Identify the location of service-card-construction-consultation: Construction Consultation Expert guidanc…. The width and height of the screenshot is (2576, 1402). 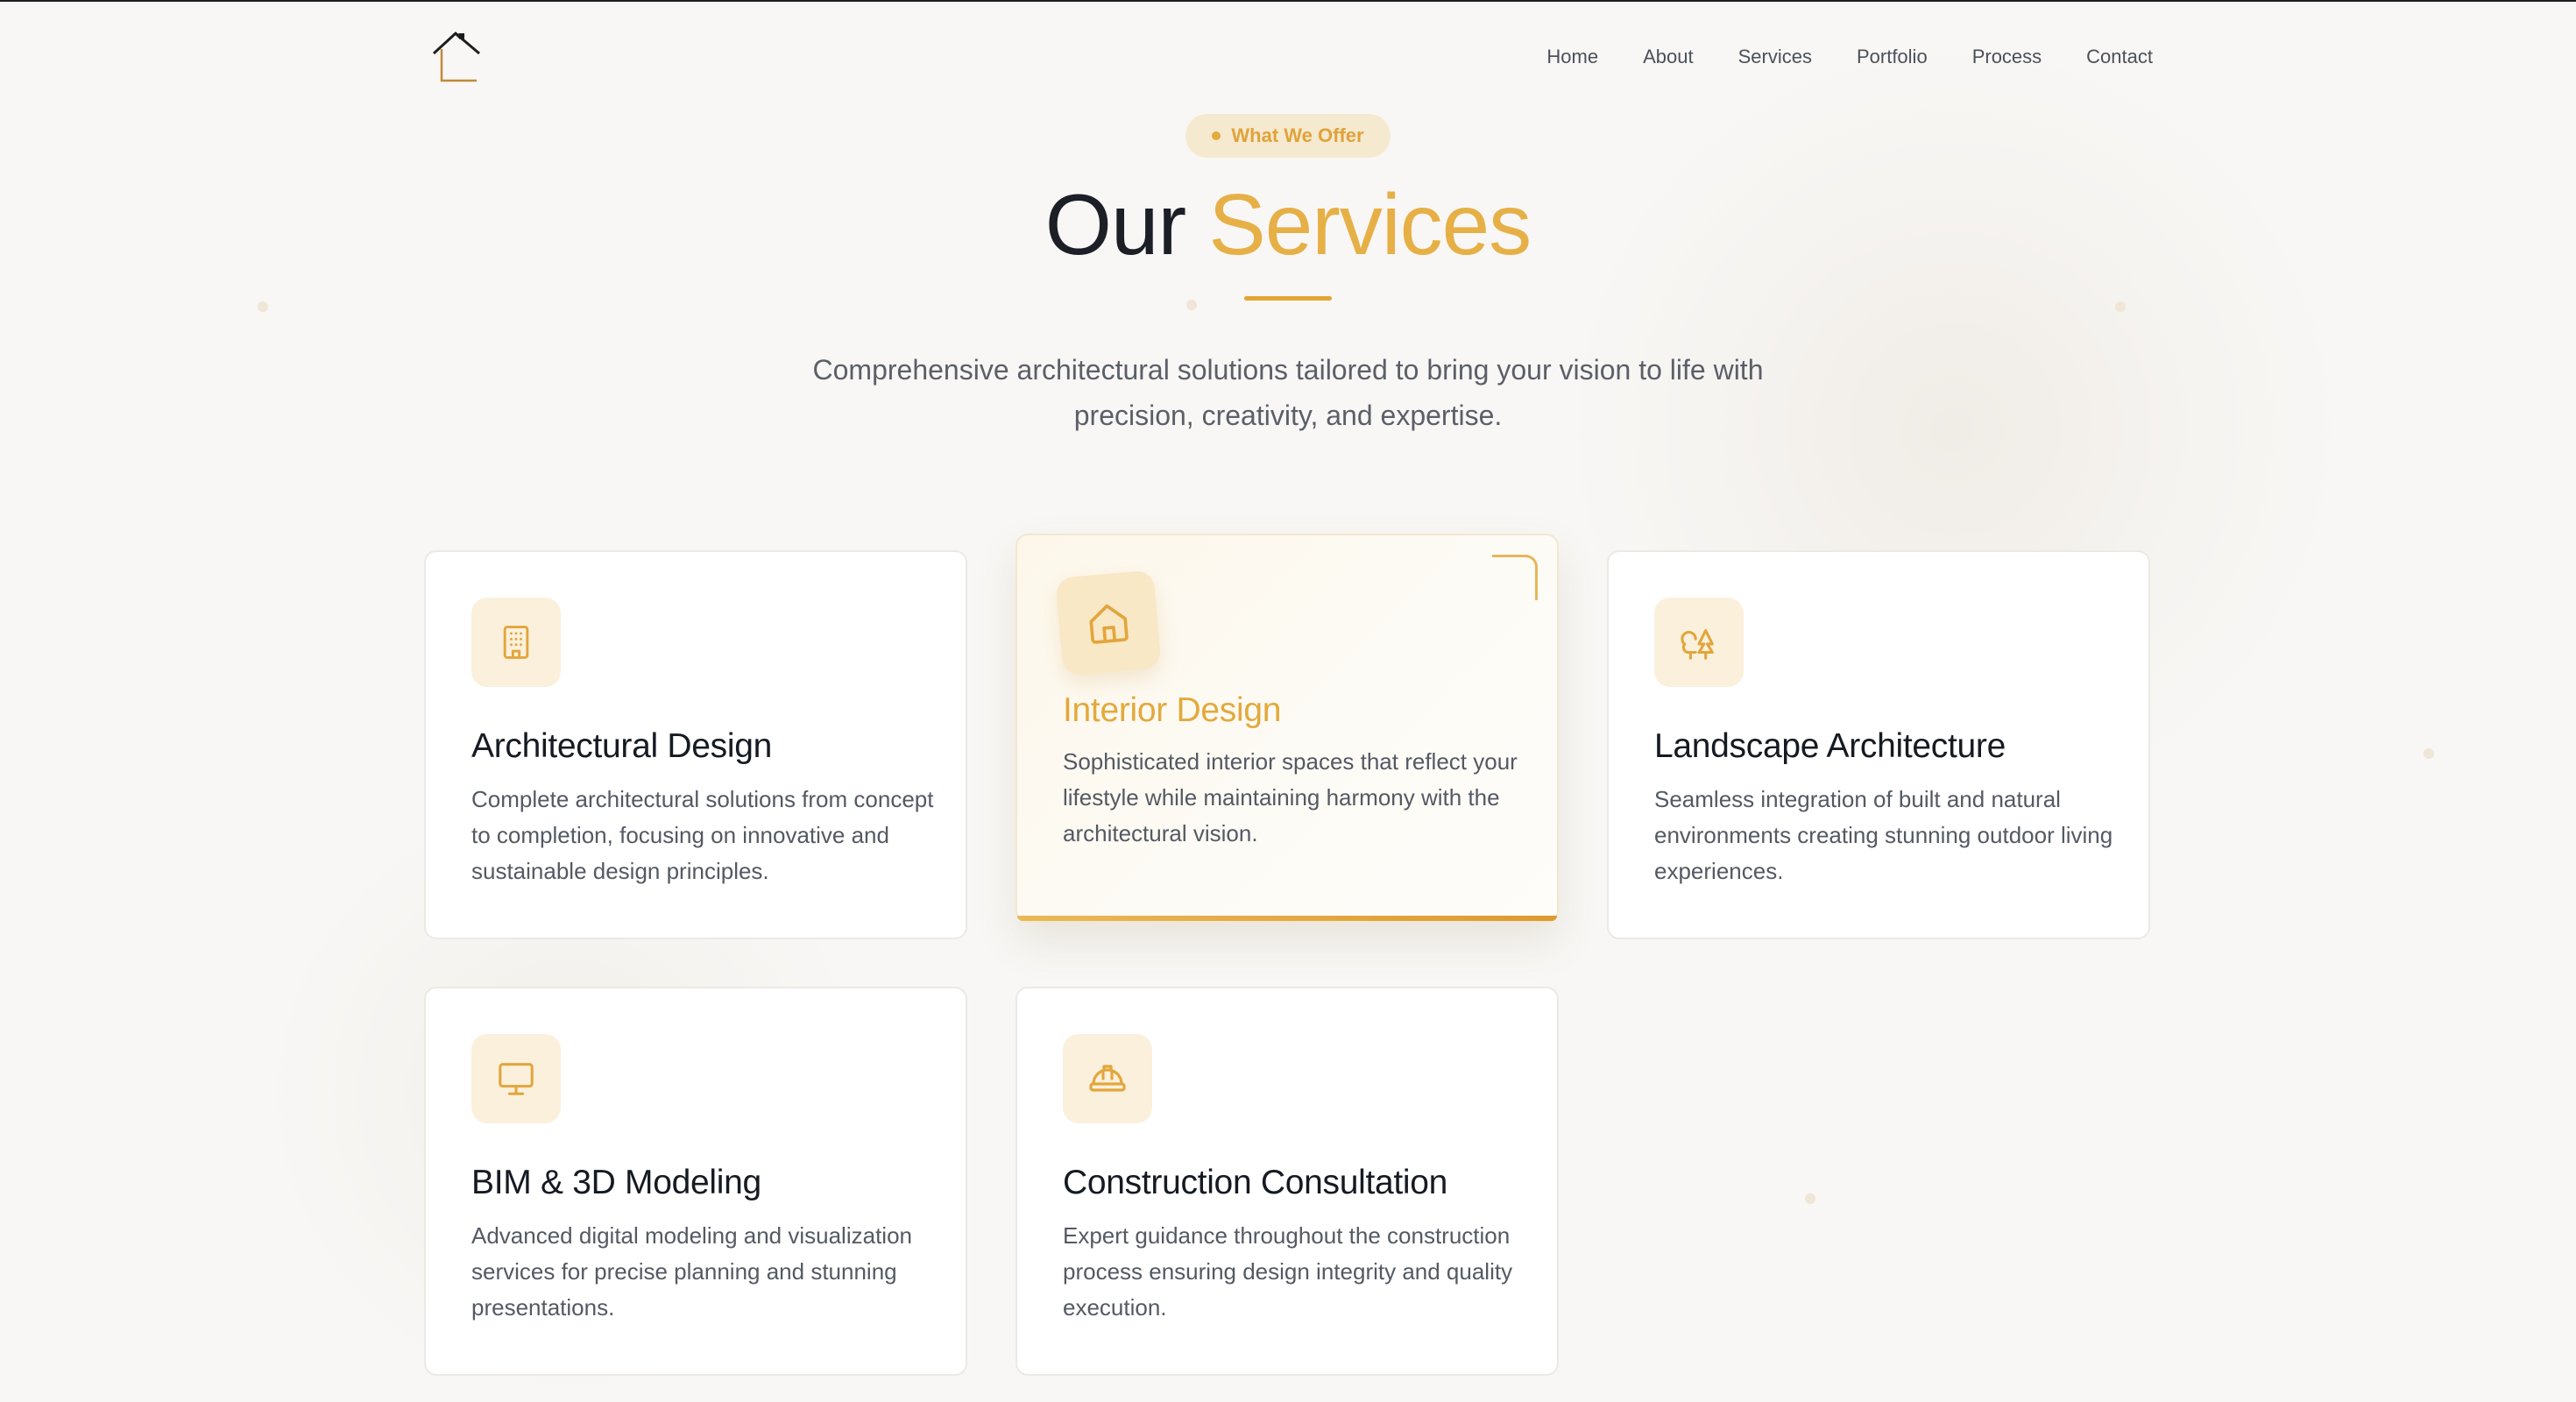
(1287, 1181).